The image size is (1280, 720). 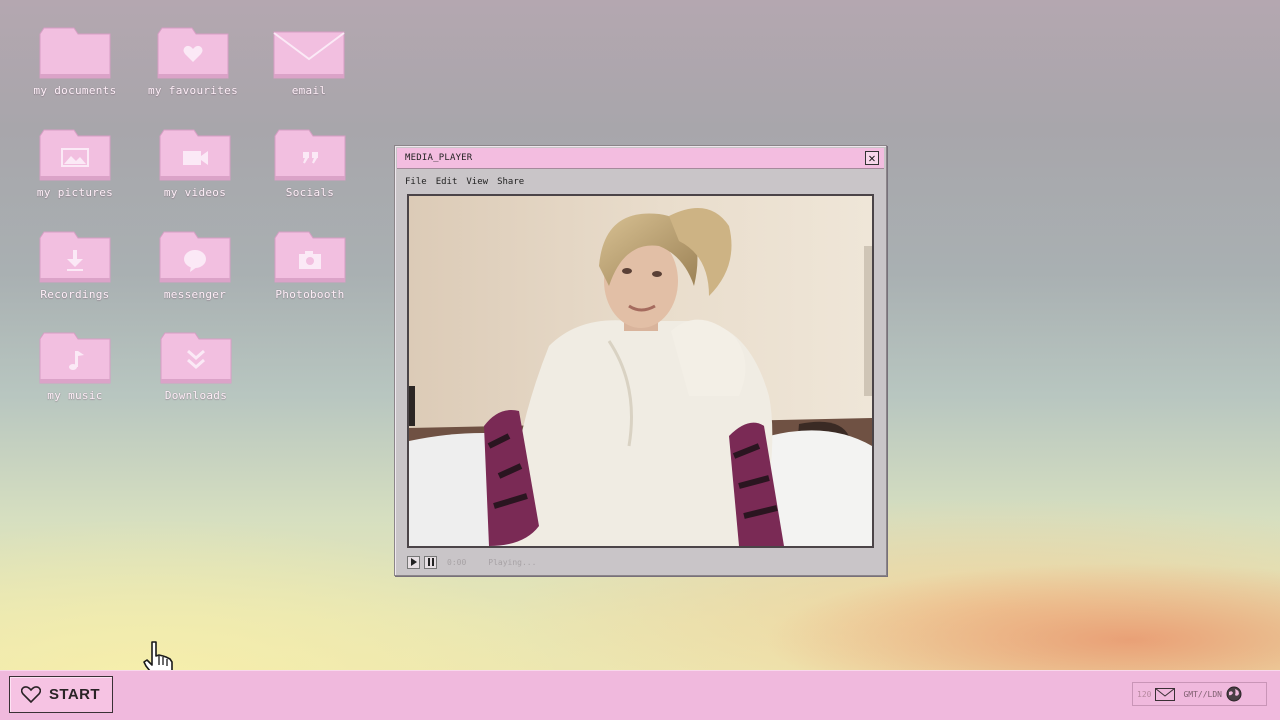 I want to click on desktop-icon-label: my videos, so click(x=195, y=192).